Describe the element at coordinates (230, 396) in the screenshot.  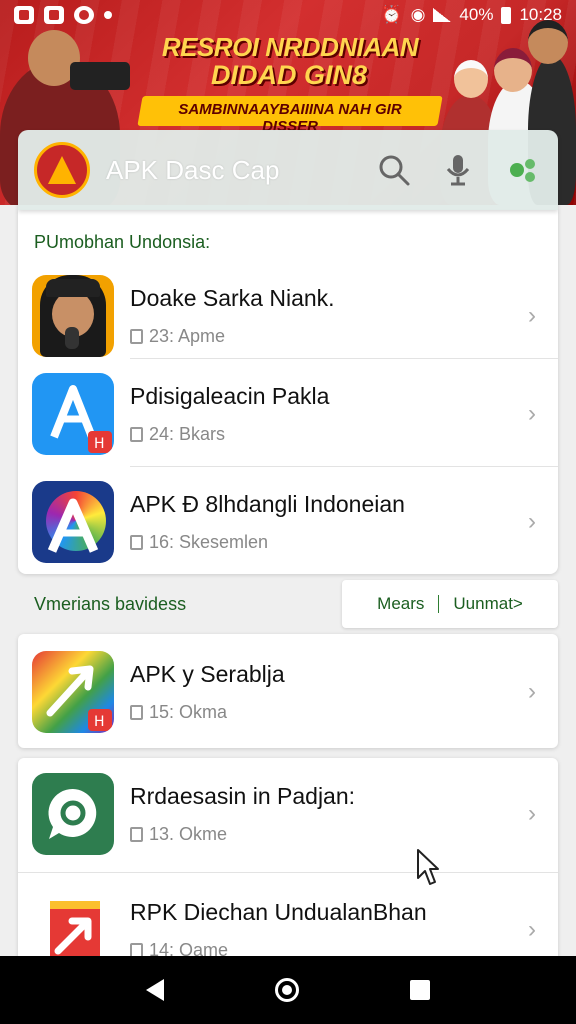
I see `list-item-title: Pdisigaleacin Pakla` at that location.